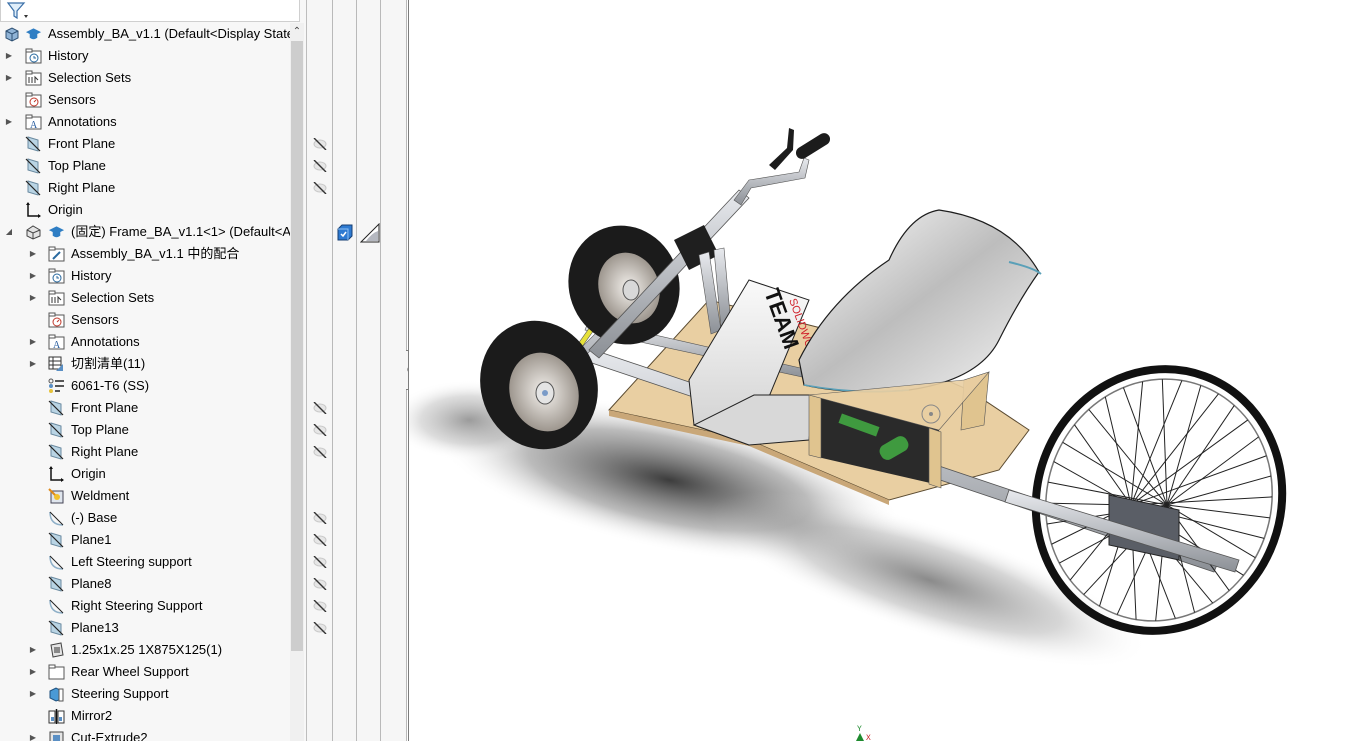 This screenshot has width=1370, height=741. I want to click on collapse-arrow-icon: ◢, so click(9, 232).